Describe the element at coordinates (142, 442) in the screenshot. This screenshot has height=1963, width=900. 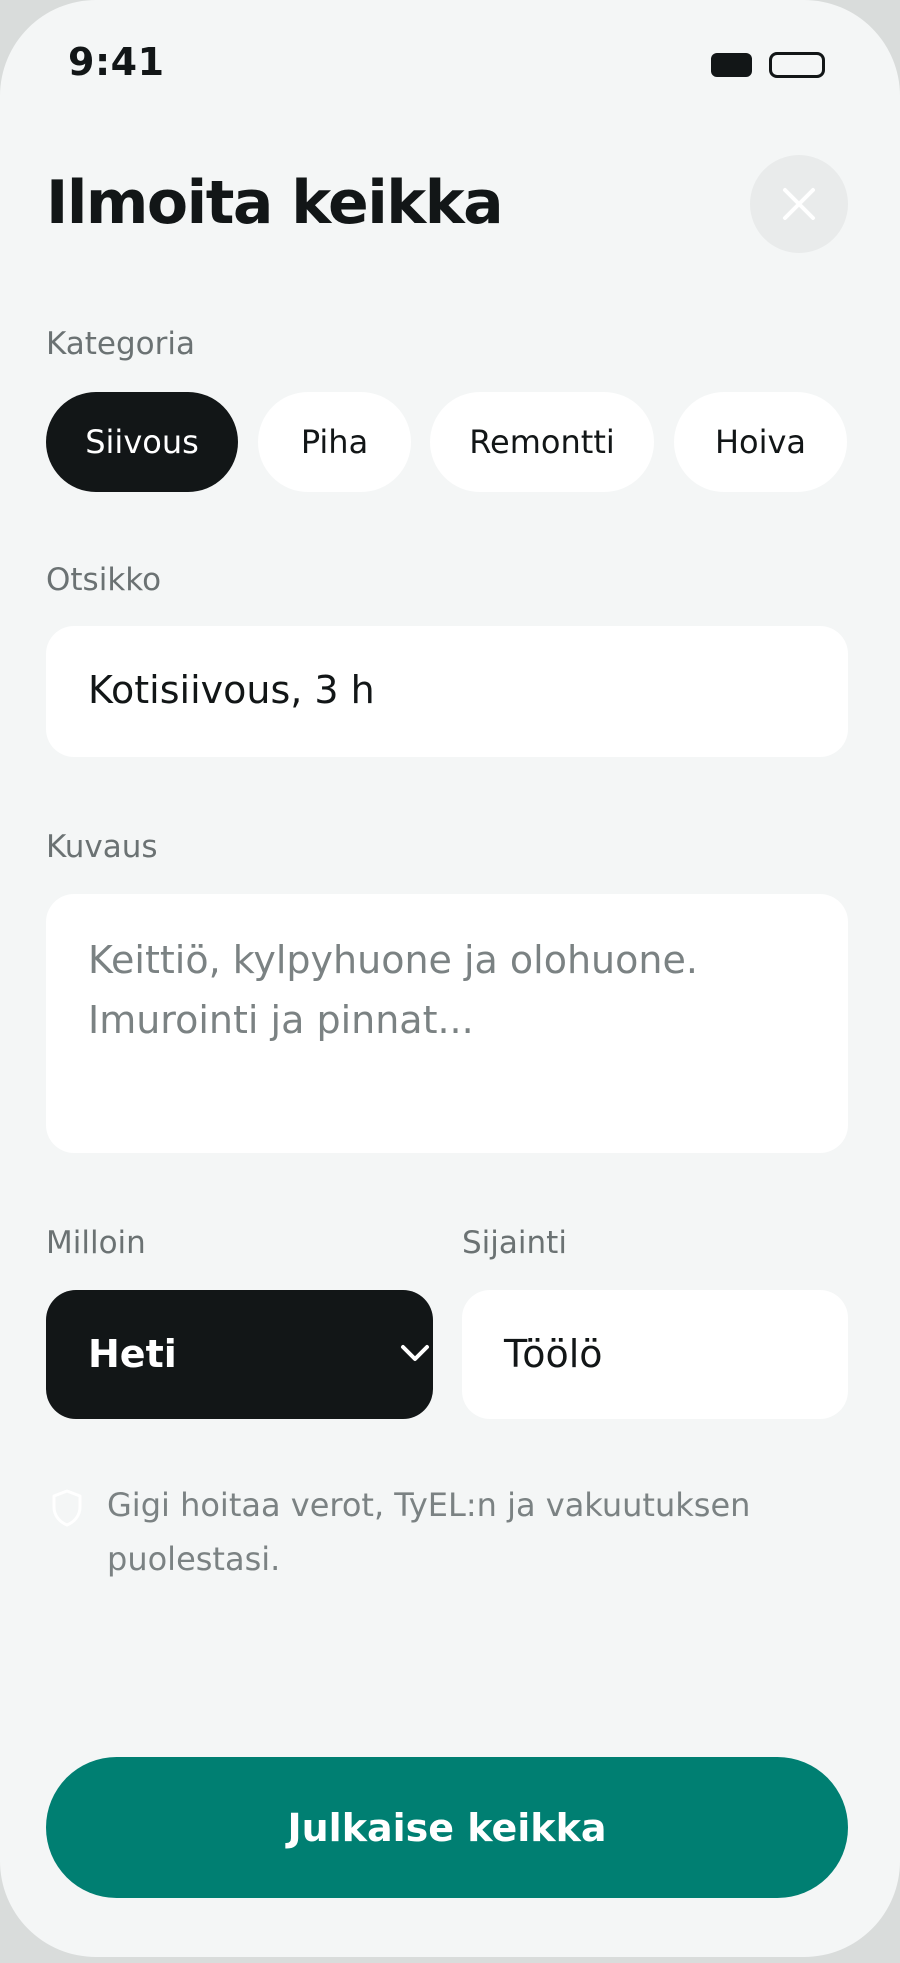
I see `chip-siivous: Siivous` at that location.